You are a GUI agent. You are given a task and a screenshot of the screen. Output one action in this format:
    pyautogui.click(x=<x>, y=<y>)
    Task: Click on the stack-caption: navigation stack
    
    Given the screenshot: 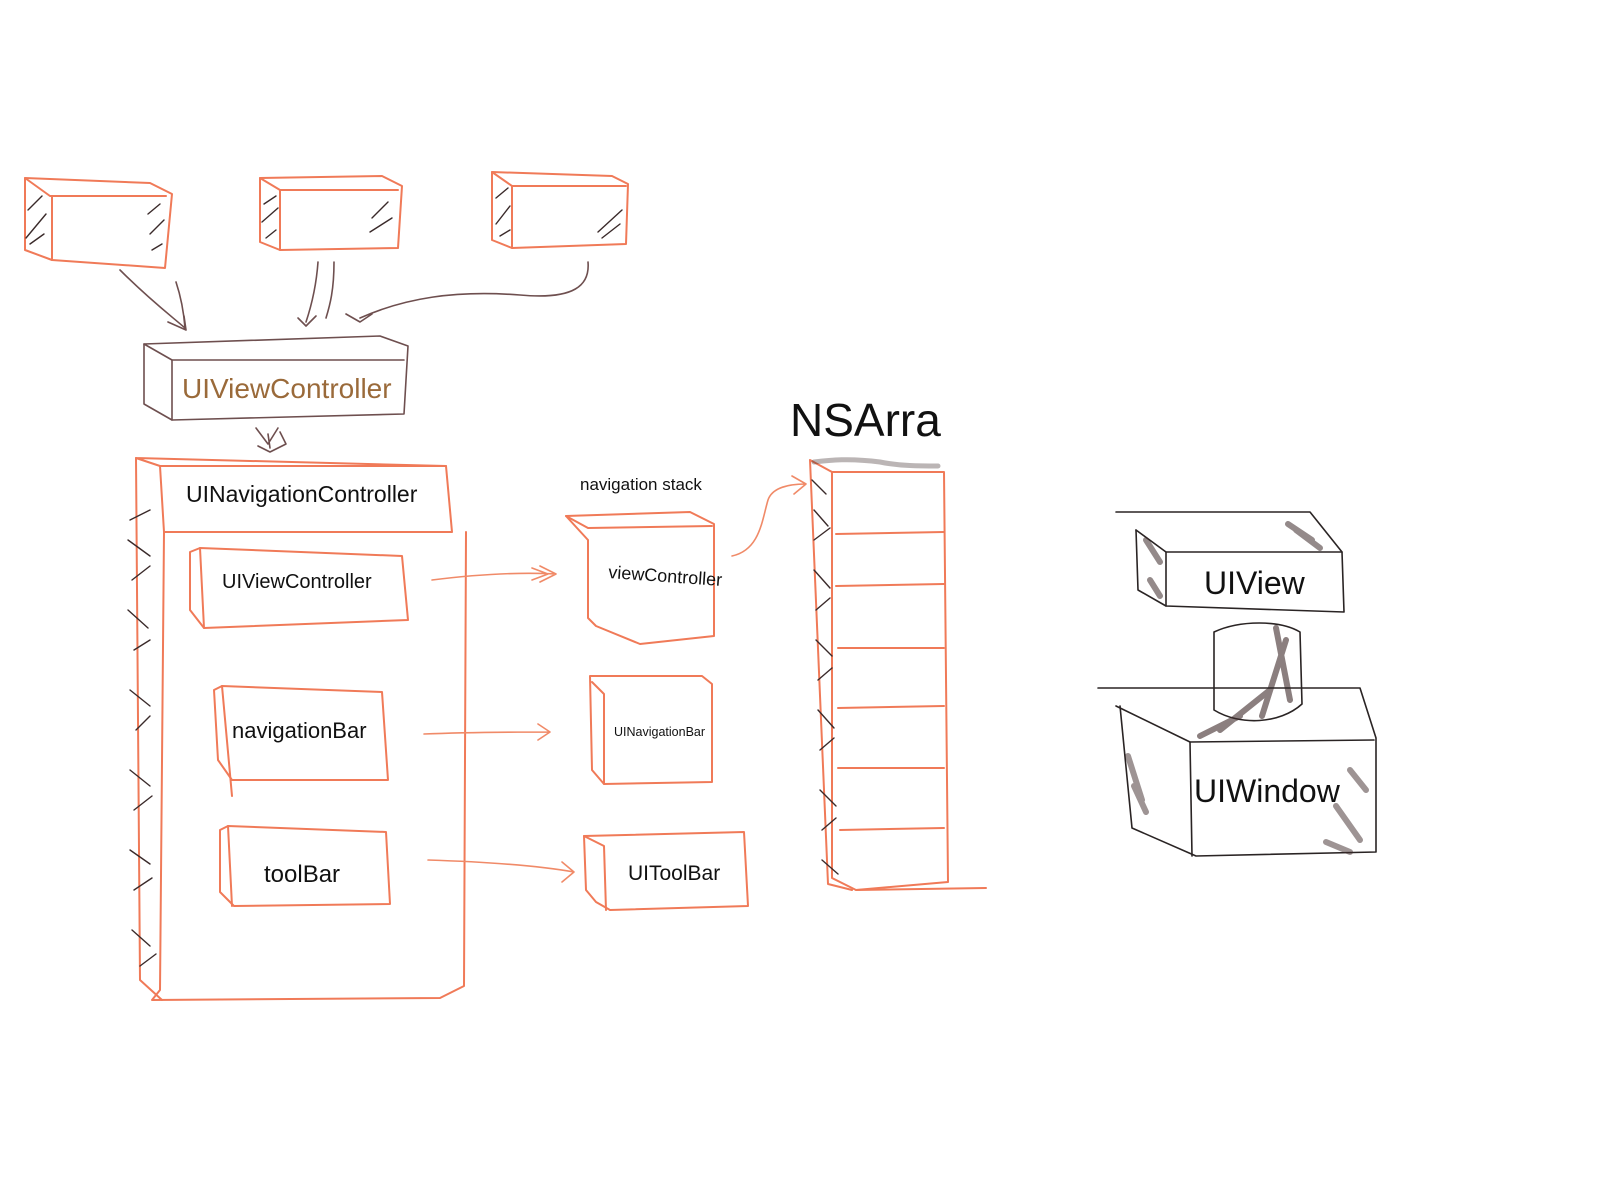 What is the action you would take?
    pyautogui.click(x=641, y=484)
    